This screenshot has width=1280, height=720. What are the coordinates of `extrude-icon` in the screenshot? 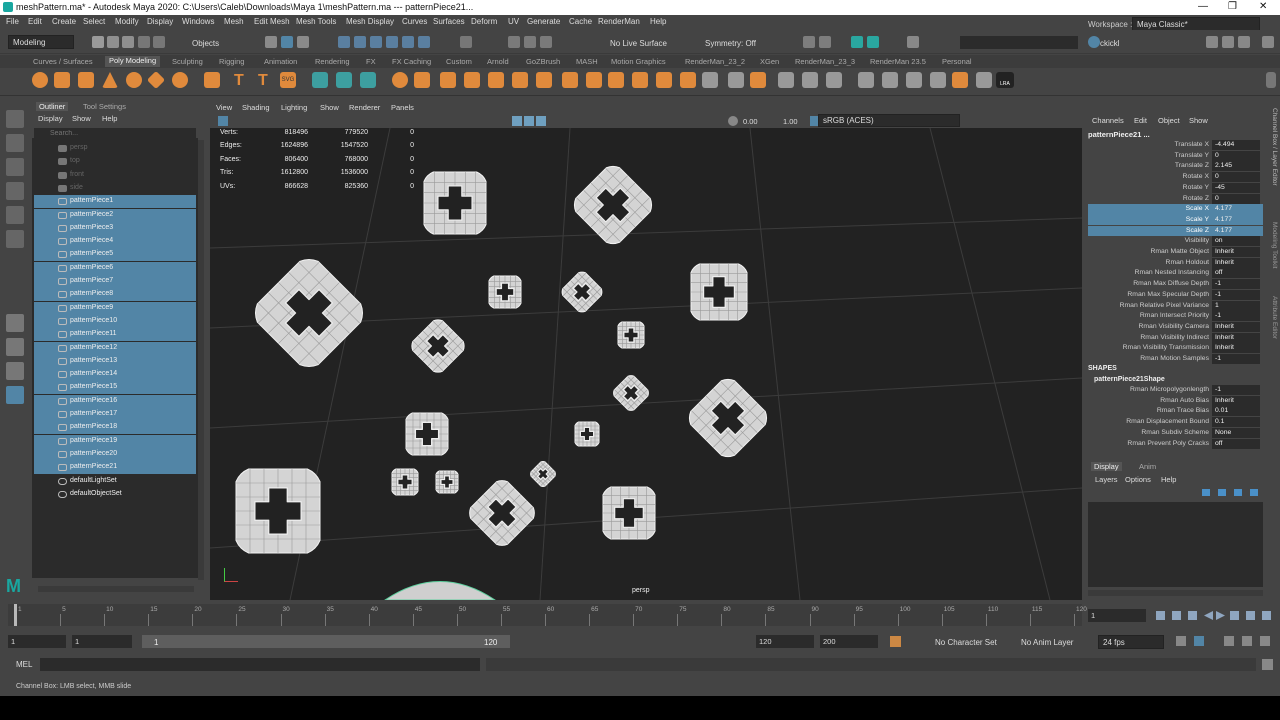 It's located at (472, 80).